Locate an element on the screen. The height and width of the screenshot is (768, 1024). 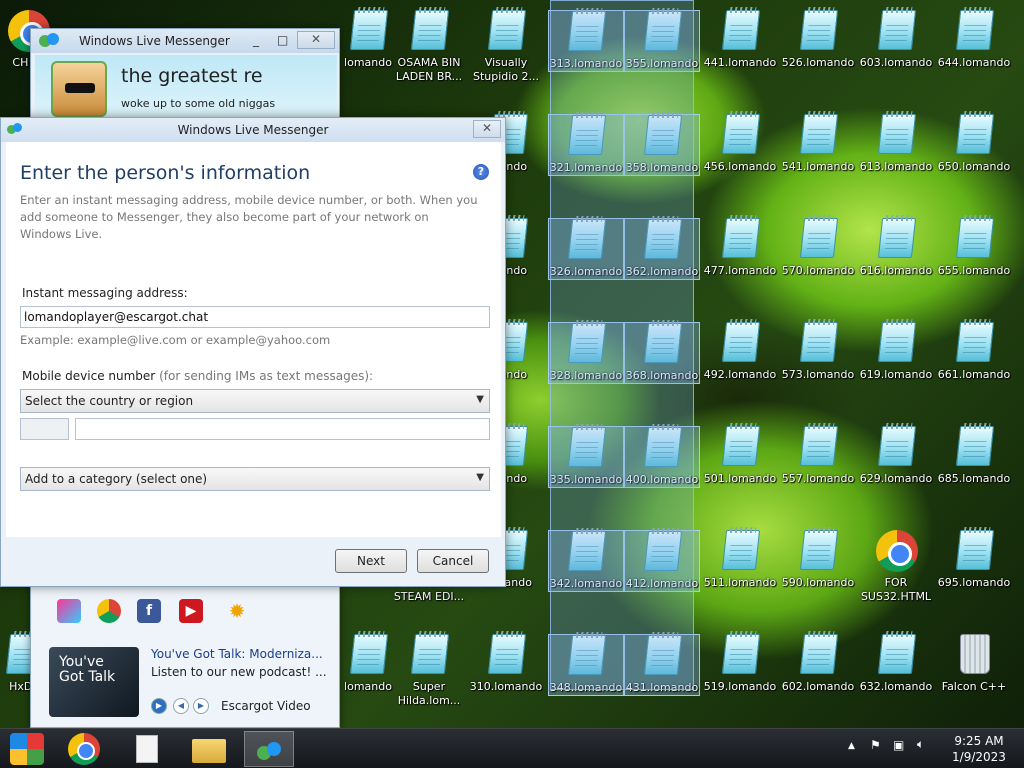
taskbar-messenger is located at coordinates (269, 749).